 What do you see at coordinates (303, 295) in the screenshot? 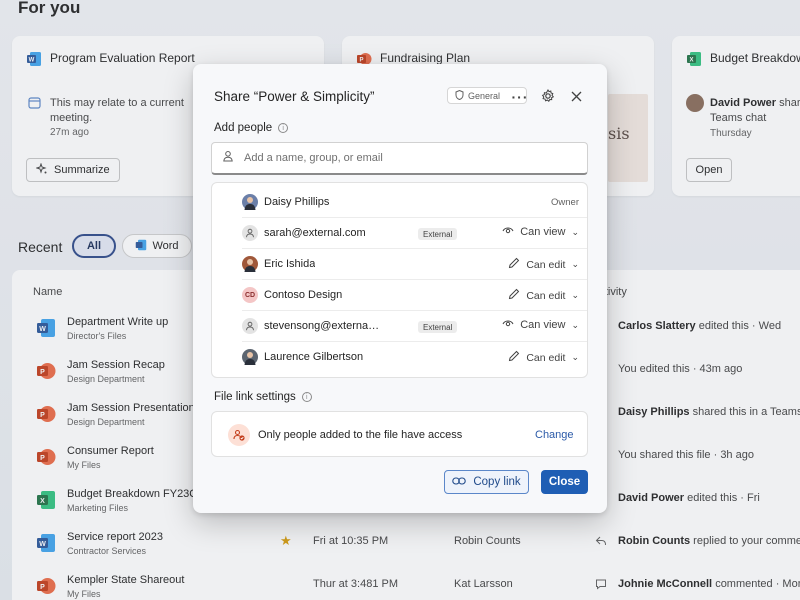
I see `person-name: Contoso Design` at bounding box center [303, 295].